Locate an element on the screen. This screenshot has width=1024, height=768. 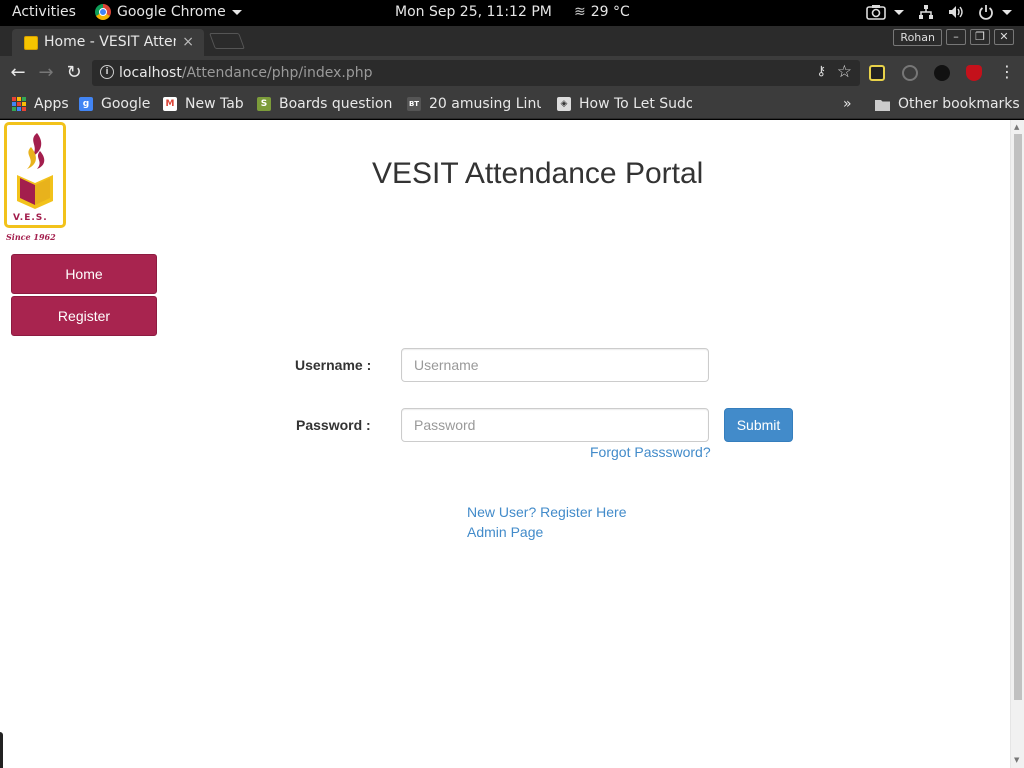
camera-icon is located at coordinates (876, 12).